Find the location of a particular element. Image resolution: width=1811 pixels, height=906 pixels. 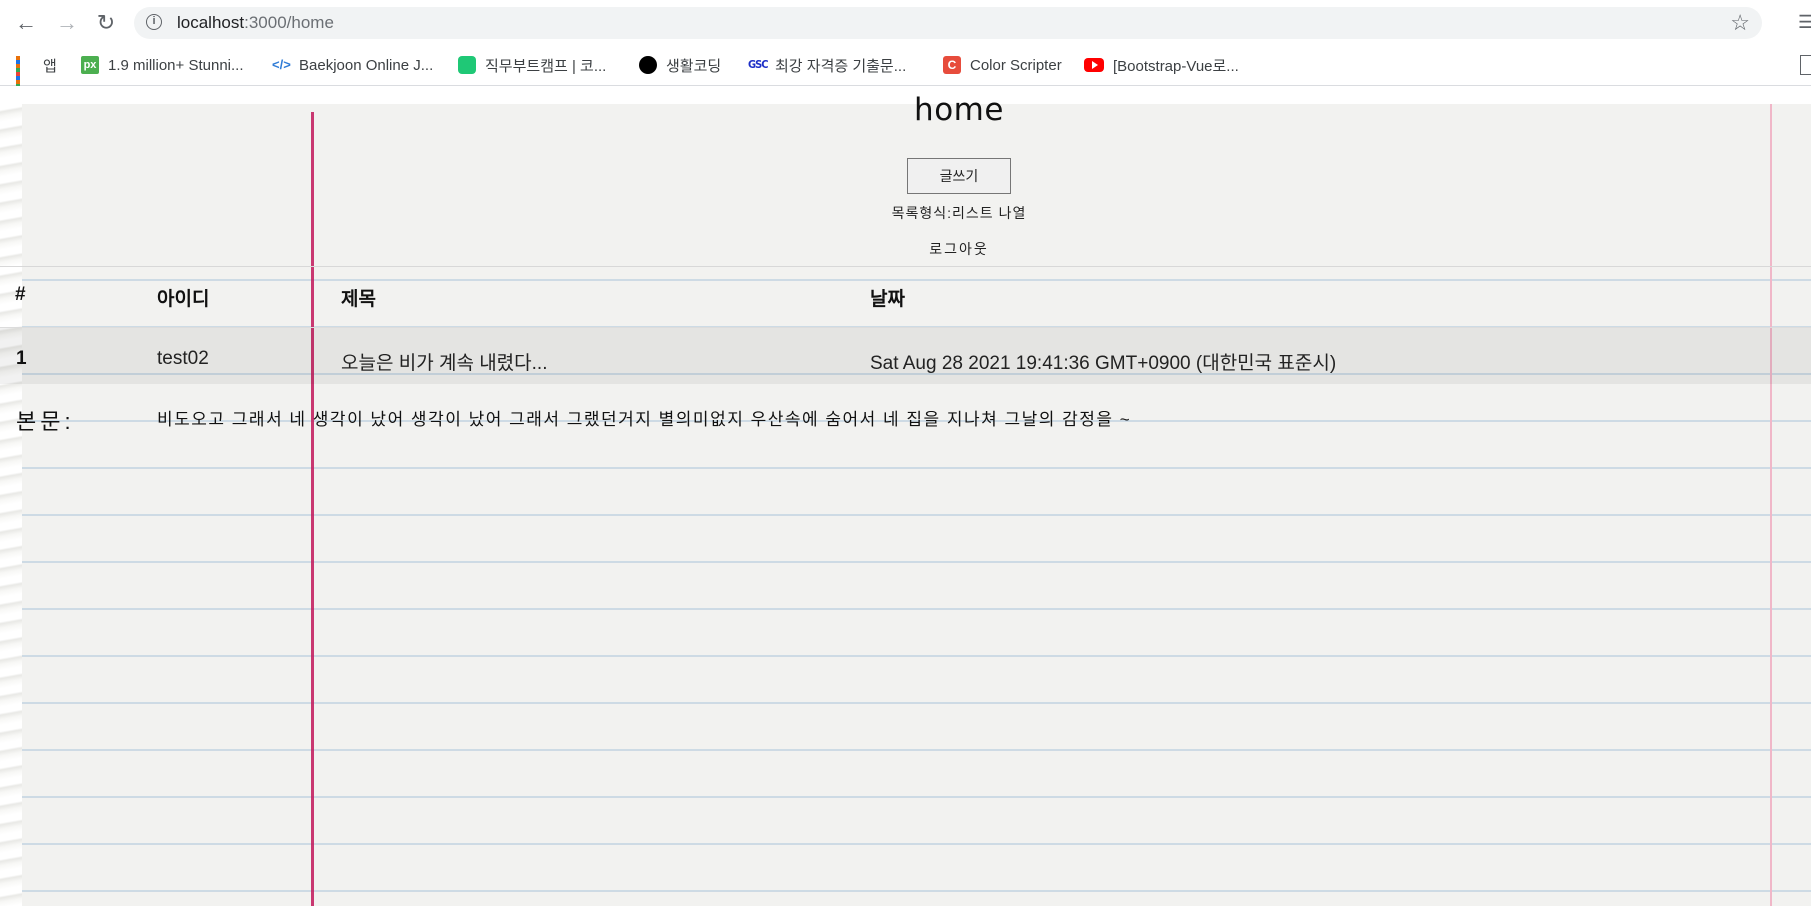

address-bar: i localhost:3000/home ☆ is located at coordinates (948, 23).